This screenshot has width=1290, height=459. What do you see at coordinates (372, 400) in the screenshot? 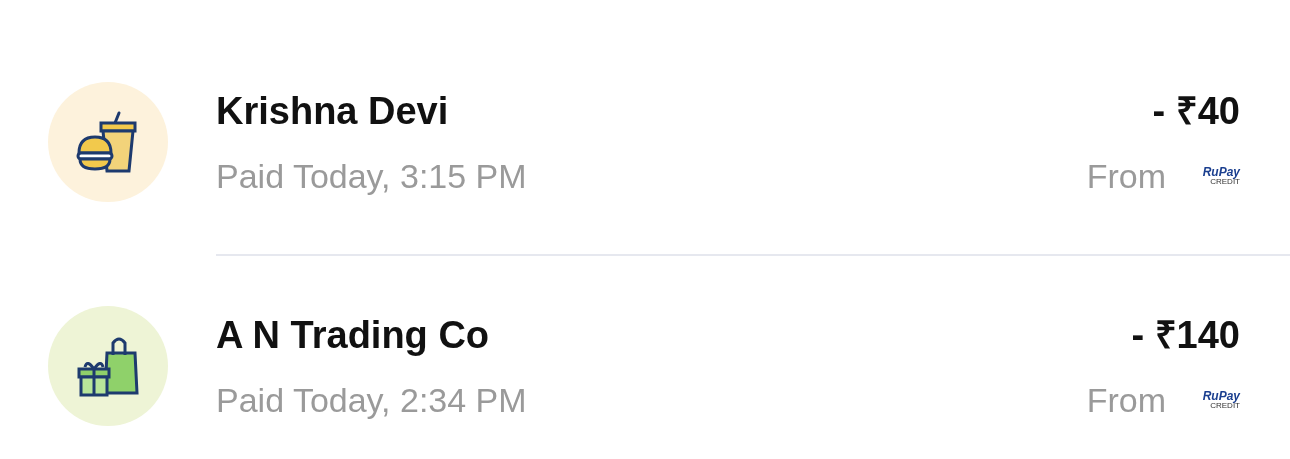
I see `payment-time: Paid Today, 2:34 PM` at bounding box center [372, 400].